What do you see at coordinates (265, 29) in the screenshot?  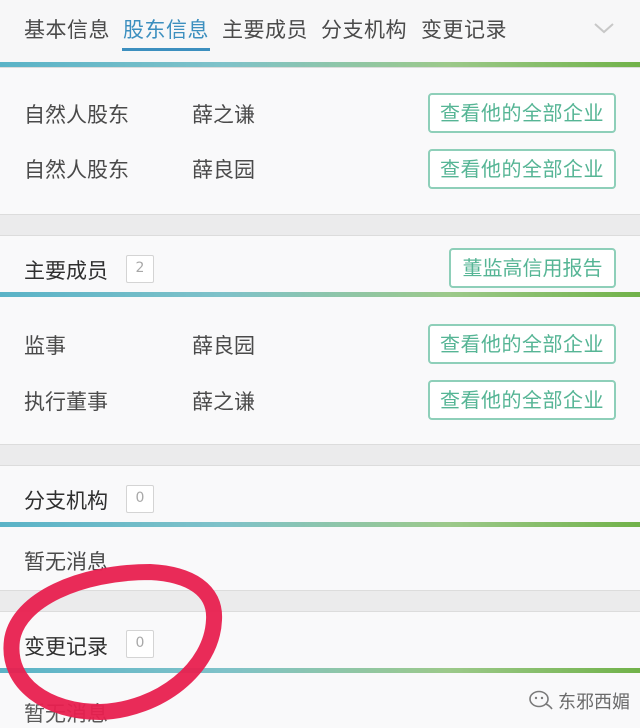 I see `tab-key-members: 主要成员` at bounding box center [265, 29].